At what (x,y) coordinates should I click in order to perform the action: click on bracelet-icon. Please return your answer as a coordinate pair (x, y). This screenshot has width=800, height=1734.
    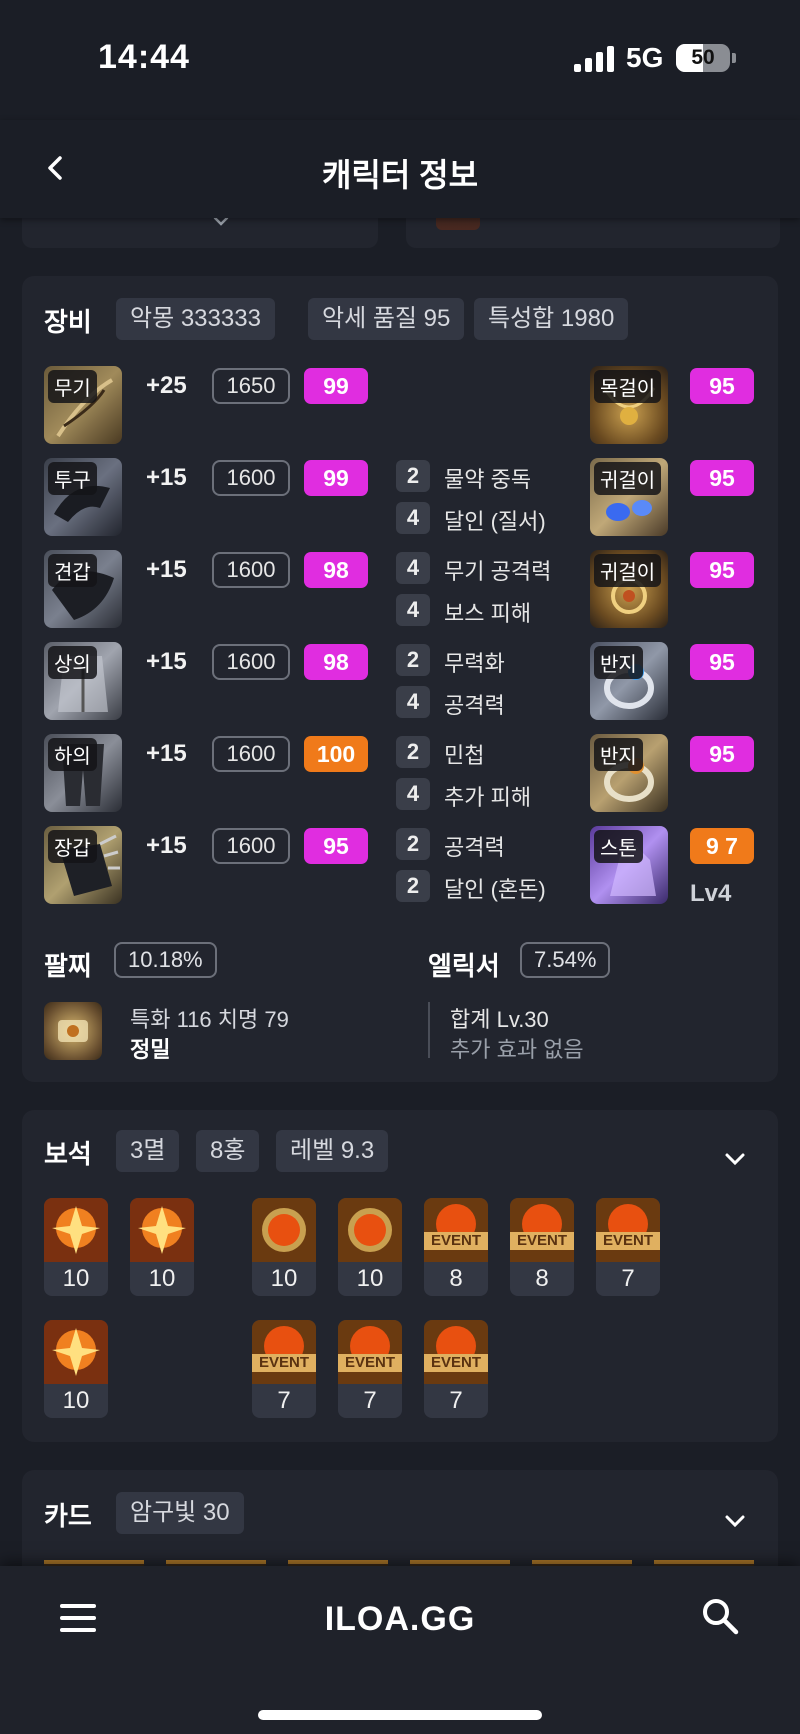
    Looking at the image, I should click on (73, 1031).